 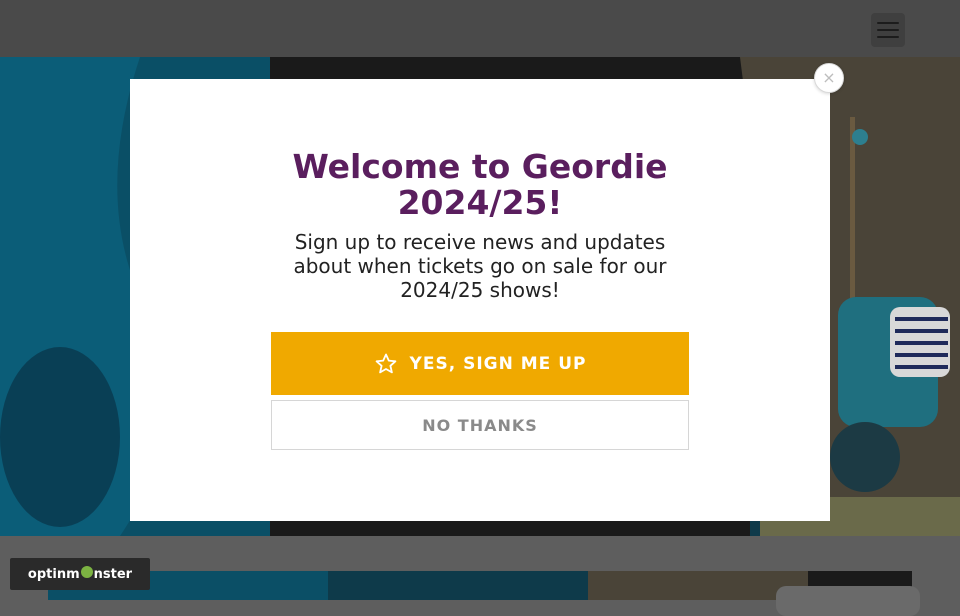 I want to click on close-icon: ×, so click(x=829, y=77).